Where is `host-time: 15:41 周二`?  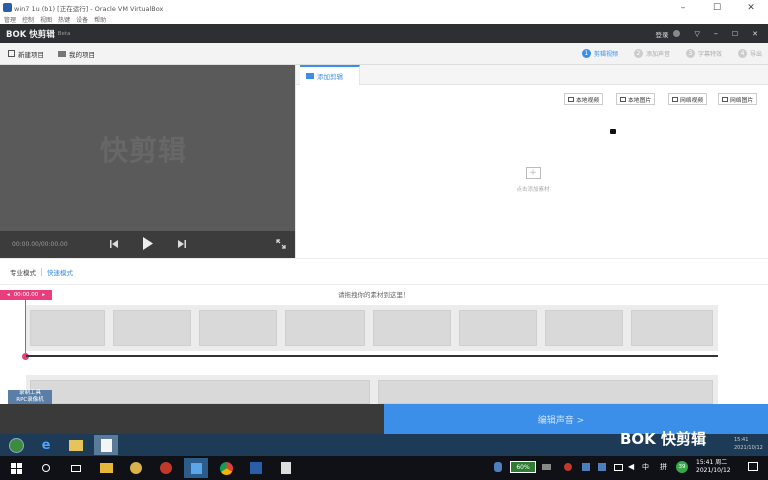 host-time: 15:41 周二 is located at coordinates (712, 462).